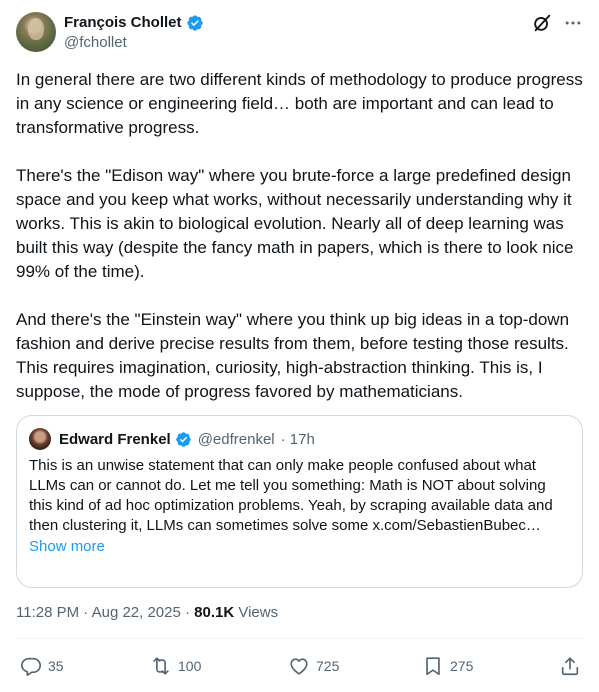 Image resolution: width=599 pixels, height=692 pixels. Describe the element at coordinates (299, 638) in the screenshot. I see `divider` at that location.